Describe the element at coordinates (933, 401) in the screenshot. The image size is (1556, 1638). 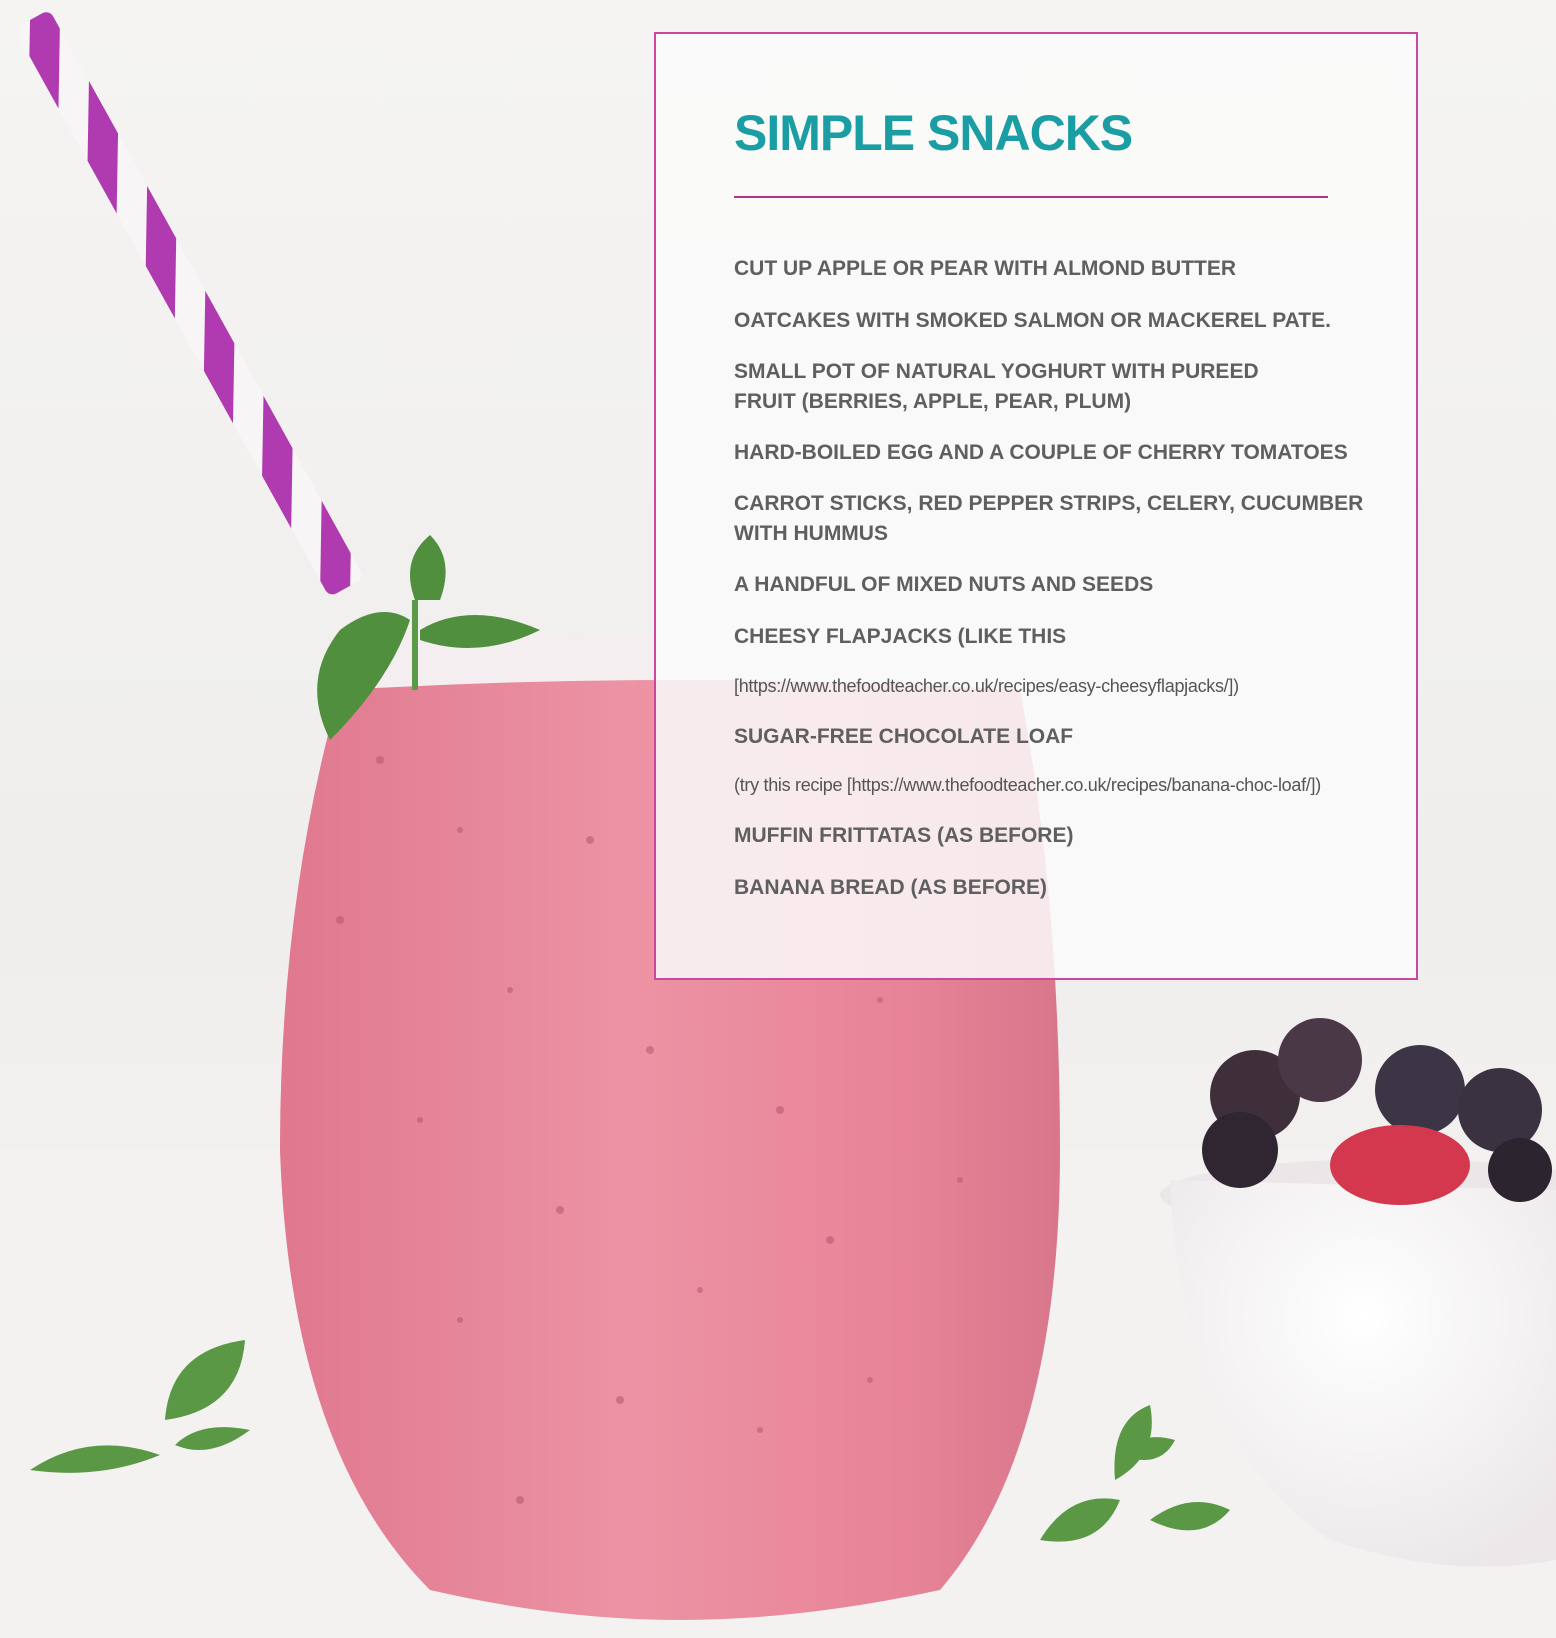
I see `snack-item: FRUIT (BERRIES, APPLE, PEAR, PLUM)` at that location.